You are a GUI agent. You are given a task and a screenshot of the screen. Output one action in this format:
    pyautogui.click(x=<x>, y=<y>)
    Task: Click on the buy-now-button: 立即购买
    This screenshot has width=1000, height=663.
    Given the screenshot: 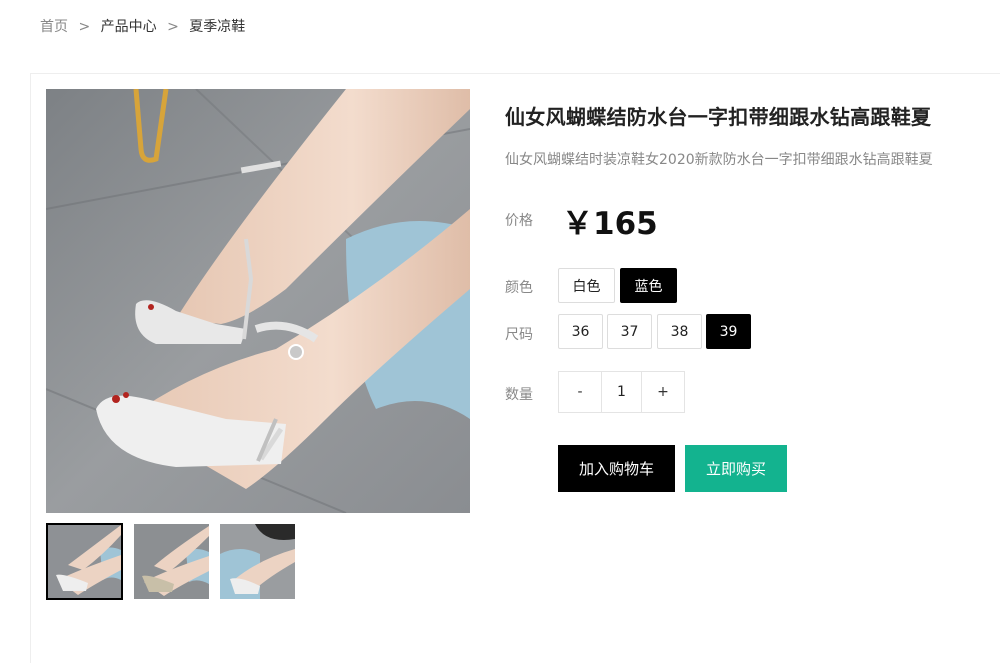 What is the action you would take?
    pyautogui.click(x=736, y=468)
    